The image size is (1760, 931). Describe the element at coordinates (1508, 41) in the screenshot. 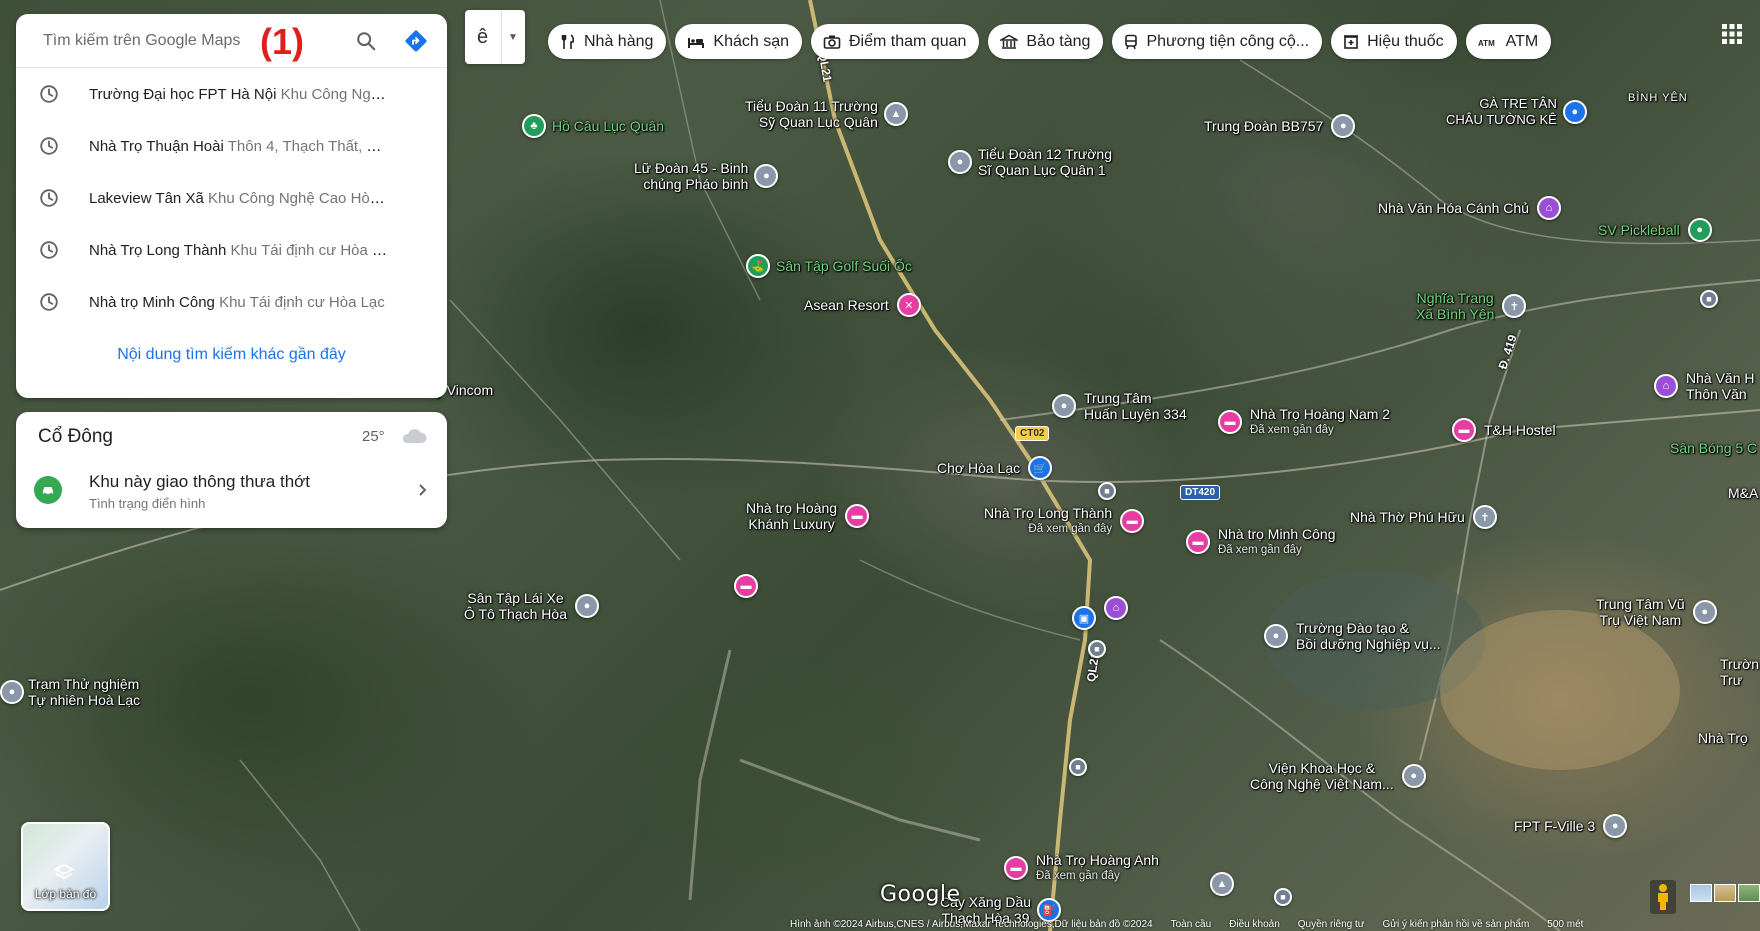

I see `category-chip: ATM ATM` at that location.